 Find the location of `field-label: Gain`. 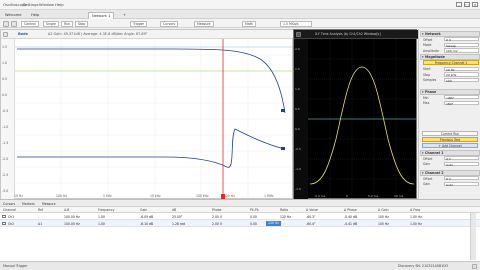

field-label: Gain is located at coordinates (427, 184).